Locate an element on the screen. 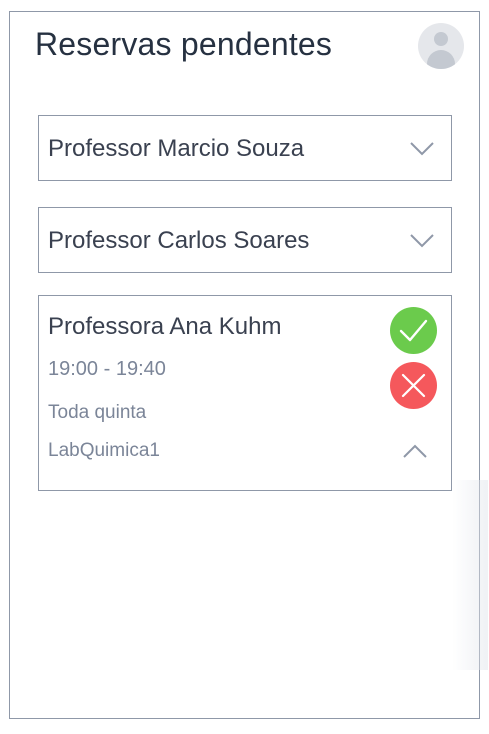 The width and height of the screenshot is (489, 734). reservation-card-marcio: Professor Marcio Souza is located at coordinates (245, 148).